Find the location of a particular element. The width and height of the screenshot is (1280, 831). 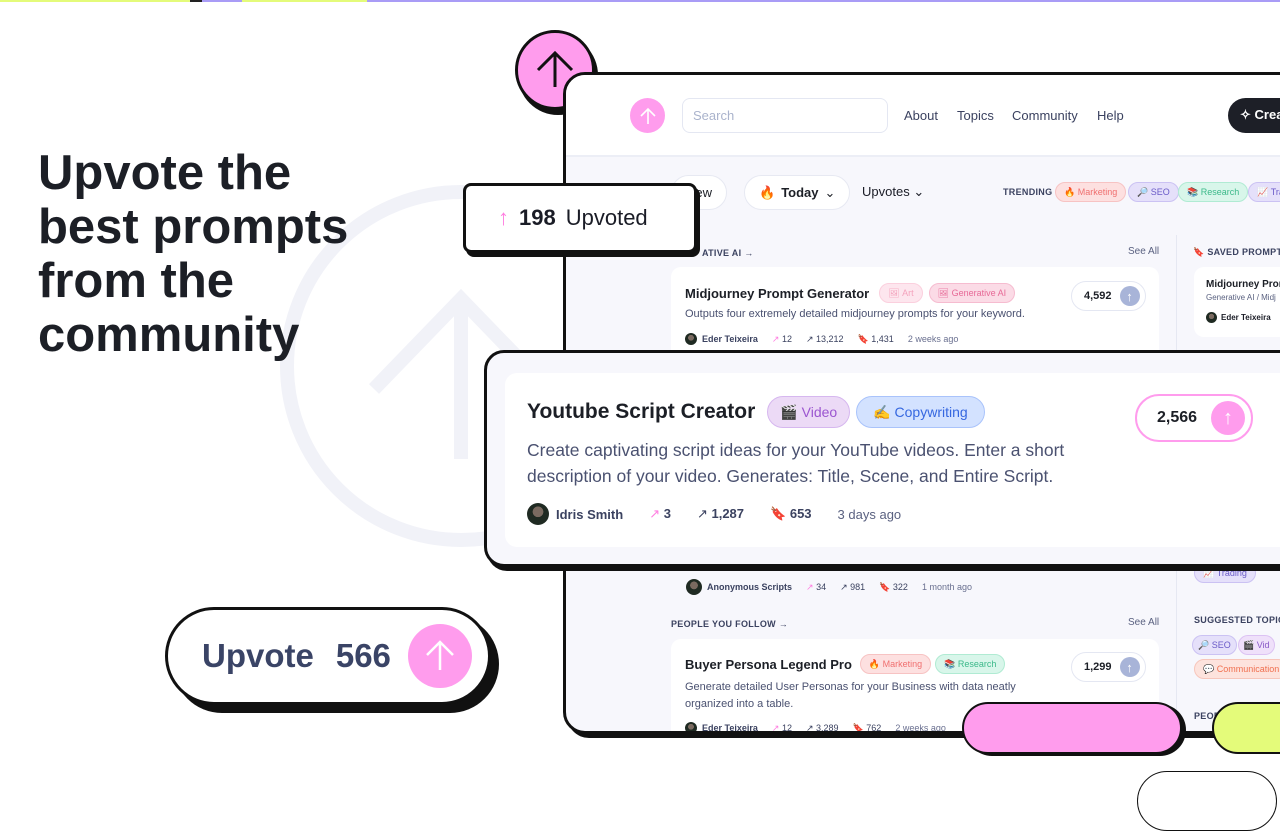

trending-chip-marketing: 🔥 Marketing is located at coordinates (1091, 192).